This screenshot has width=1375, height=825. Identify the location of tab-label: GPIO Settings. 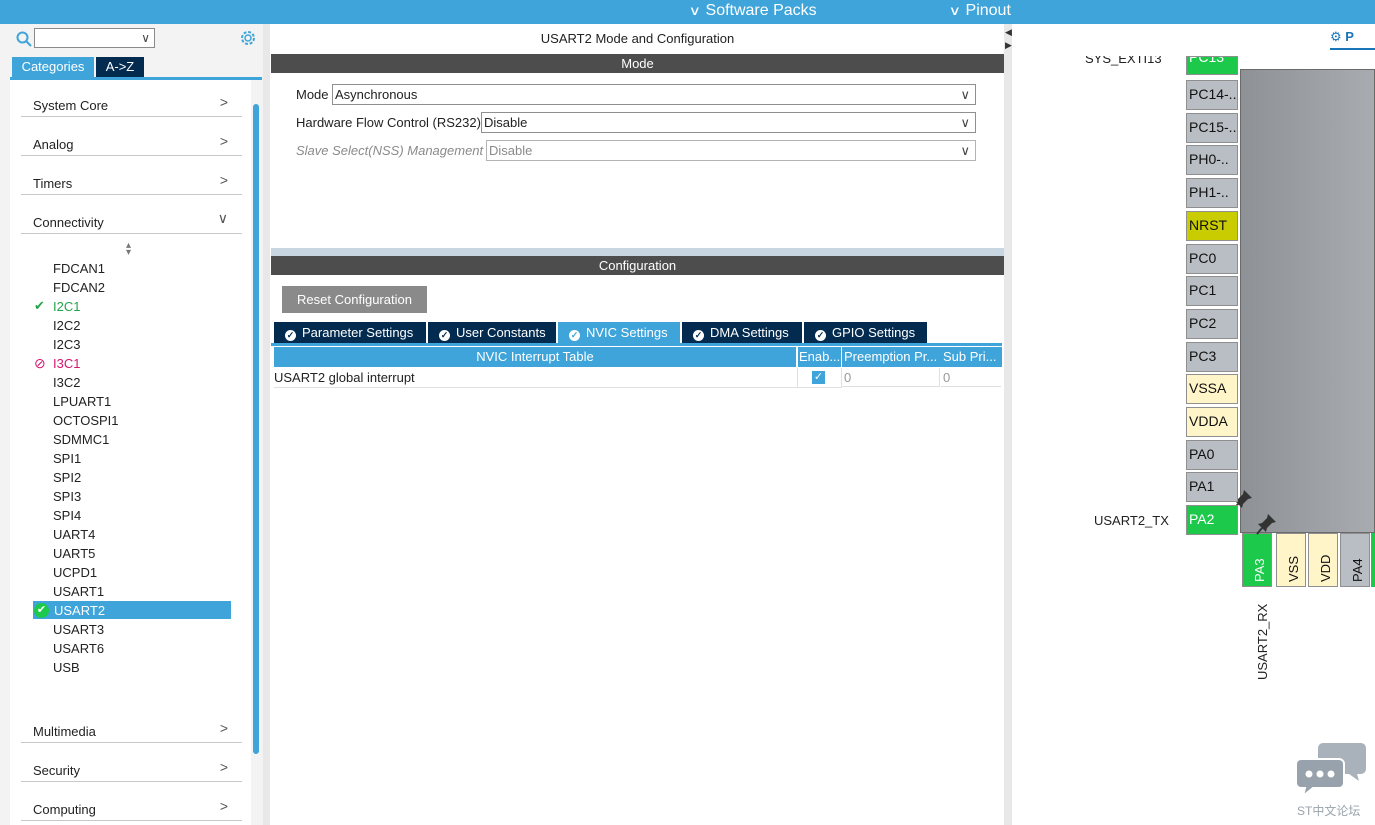
(874, 332).